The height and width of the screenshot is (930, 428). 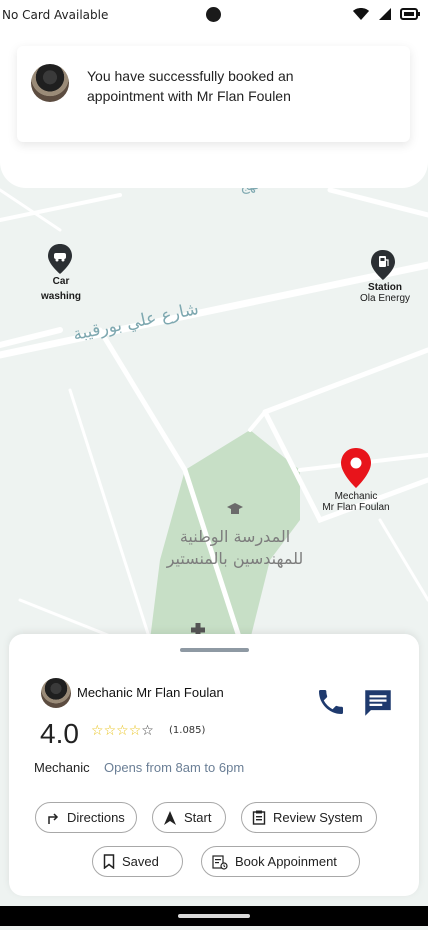 I want to click on marker-label-station: Station Ola Energy, so click(x=385, y=293).